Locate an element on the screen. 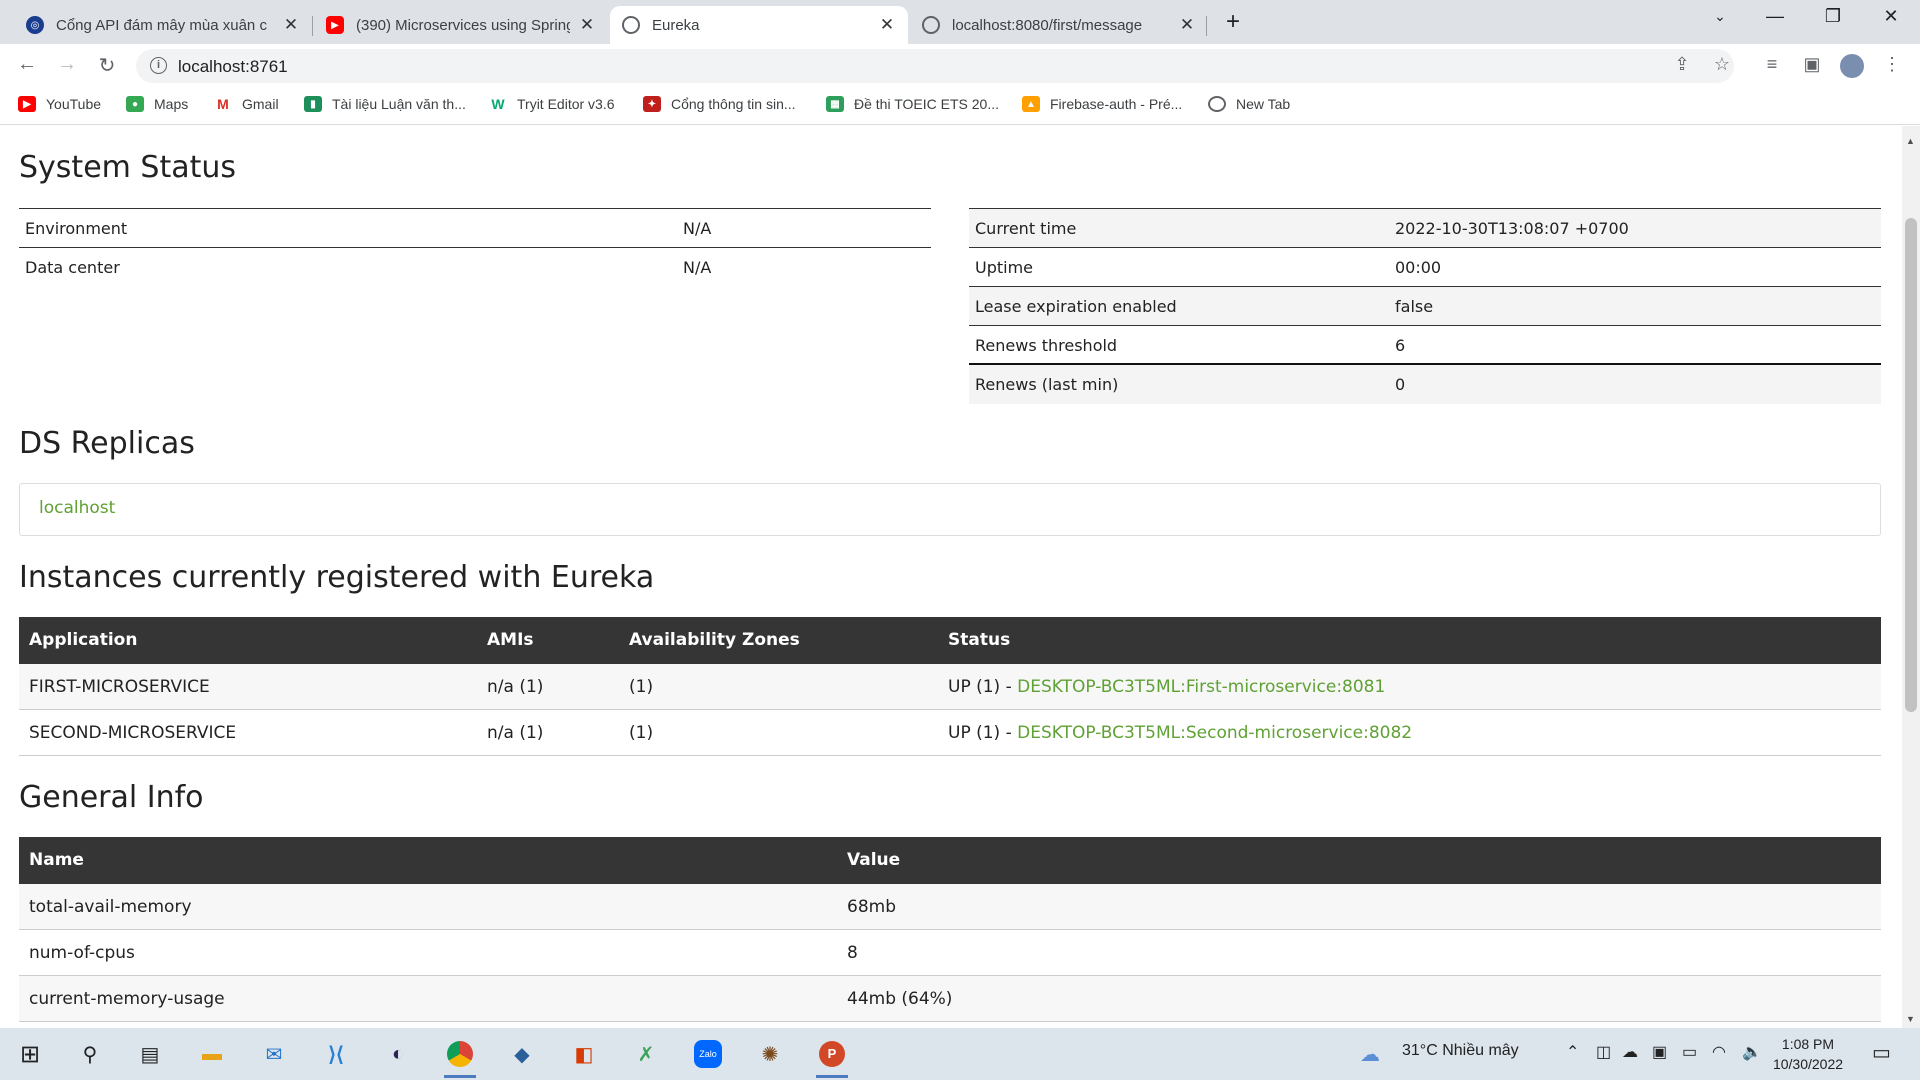 Image resolution: width=1920 pixels, height=1080 pixels. reading-list-icon: ≡ is located at coordinates (1772, 64).